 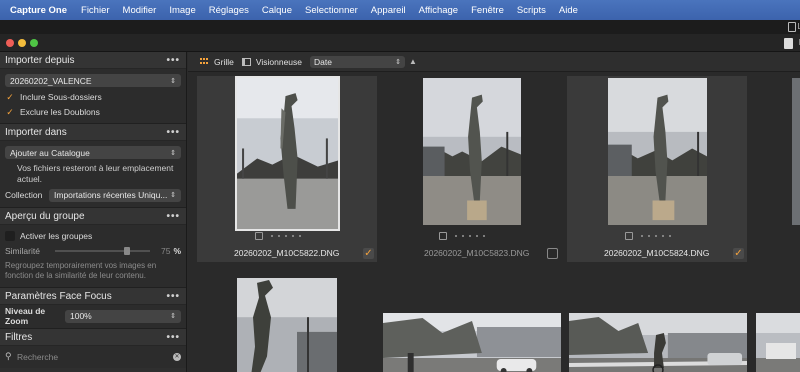 What do you see at coordinates (50, 152) in the screenshot?
I see `destination-select-value: Ajouter au Catalogue` at bounding box center [50, 152].